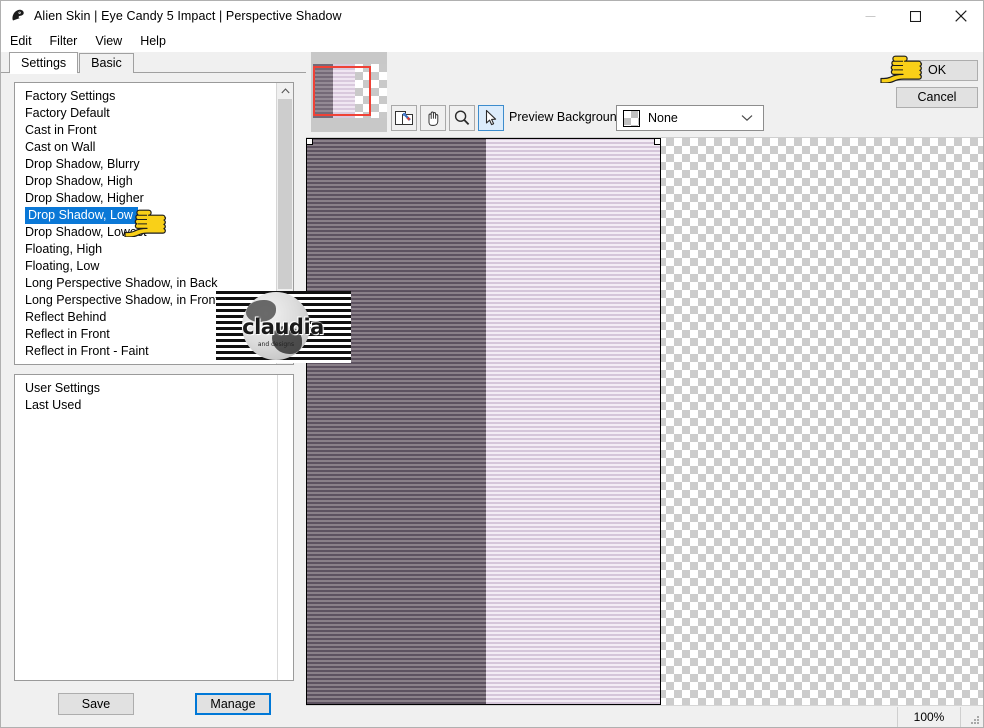 Image resolution: width=984 pixels, height=728 pixels. I want to click on list-item: Long Perspective Shadow, in Back, so click(145, 283).